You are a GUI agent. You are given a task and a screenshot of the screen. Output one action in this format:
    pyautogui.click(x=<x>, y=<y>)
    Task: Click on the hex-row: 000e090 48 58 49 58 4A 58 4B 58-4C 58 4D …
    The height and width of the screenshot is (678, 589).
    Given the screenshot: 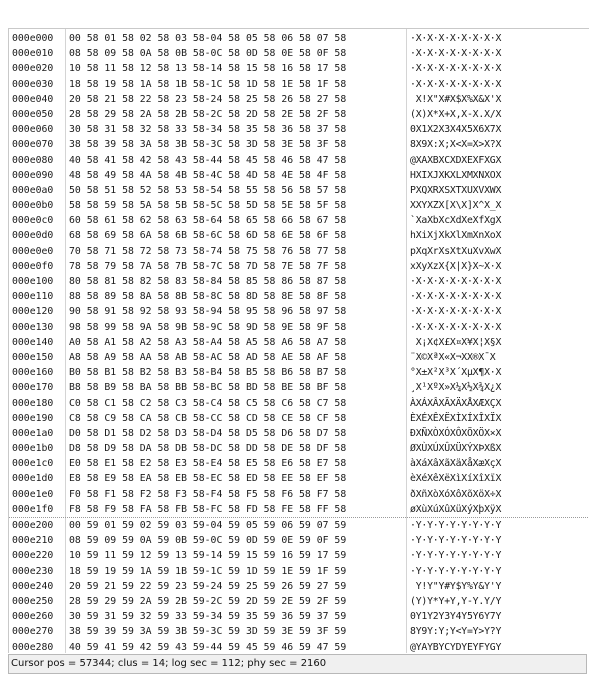 What is the action you would take?
    pyautogui.click(x=299, y=175)
    